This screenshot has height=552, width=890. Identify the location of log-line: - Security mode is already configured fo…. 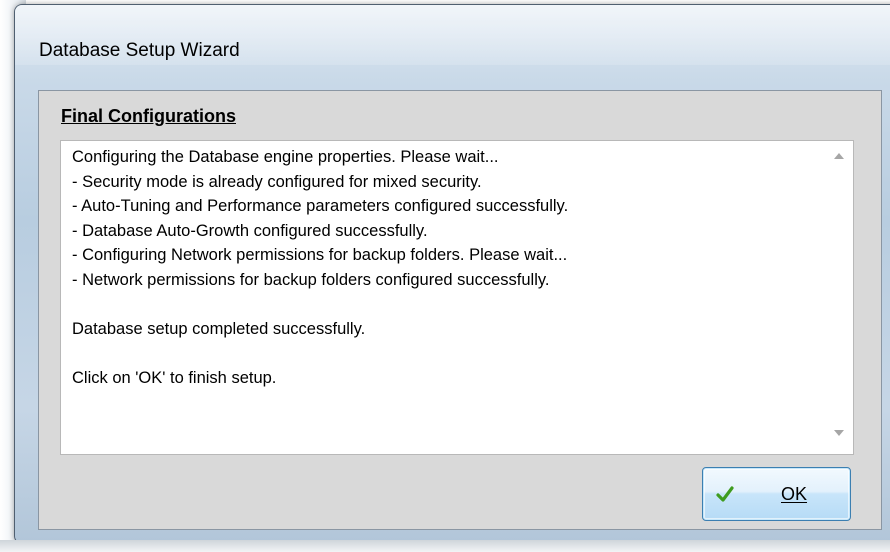
(277, 181).